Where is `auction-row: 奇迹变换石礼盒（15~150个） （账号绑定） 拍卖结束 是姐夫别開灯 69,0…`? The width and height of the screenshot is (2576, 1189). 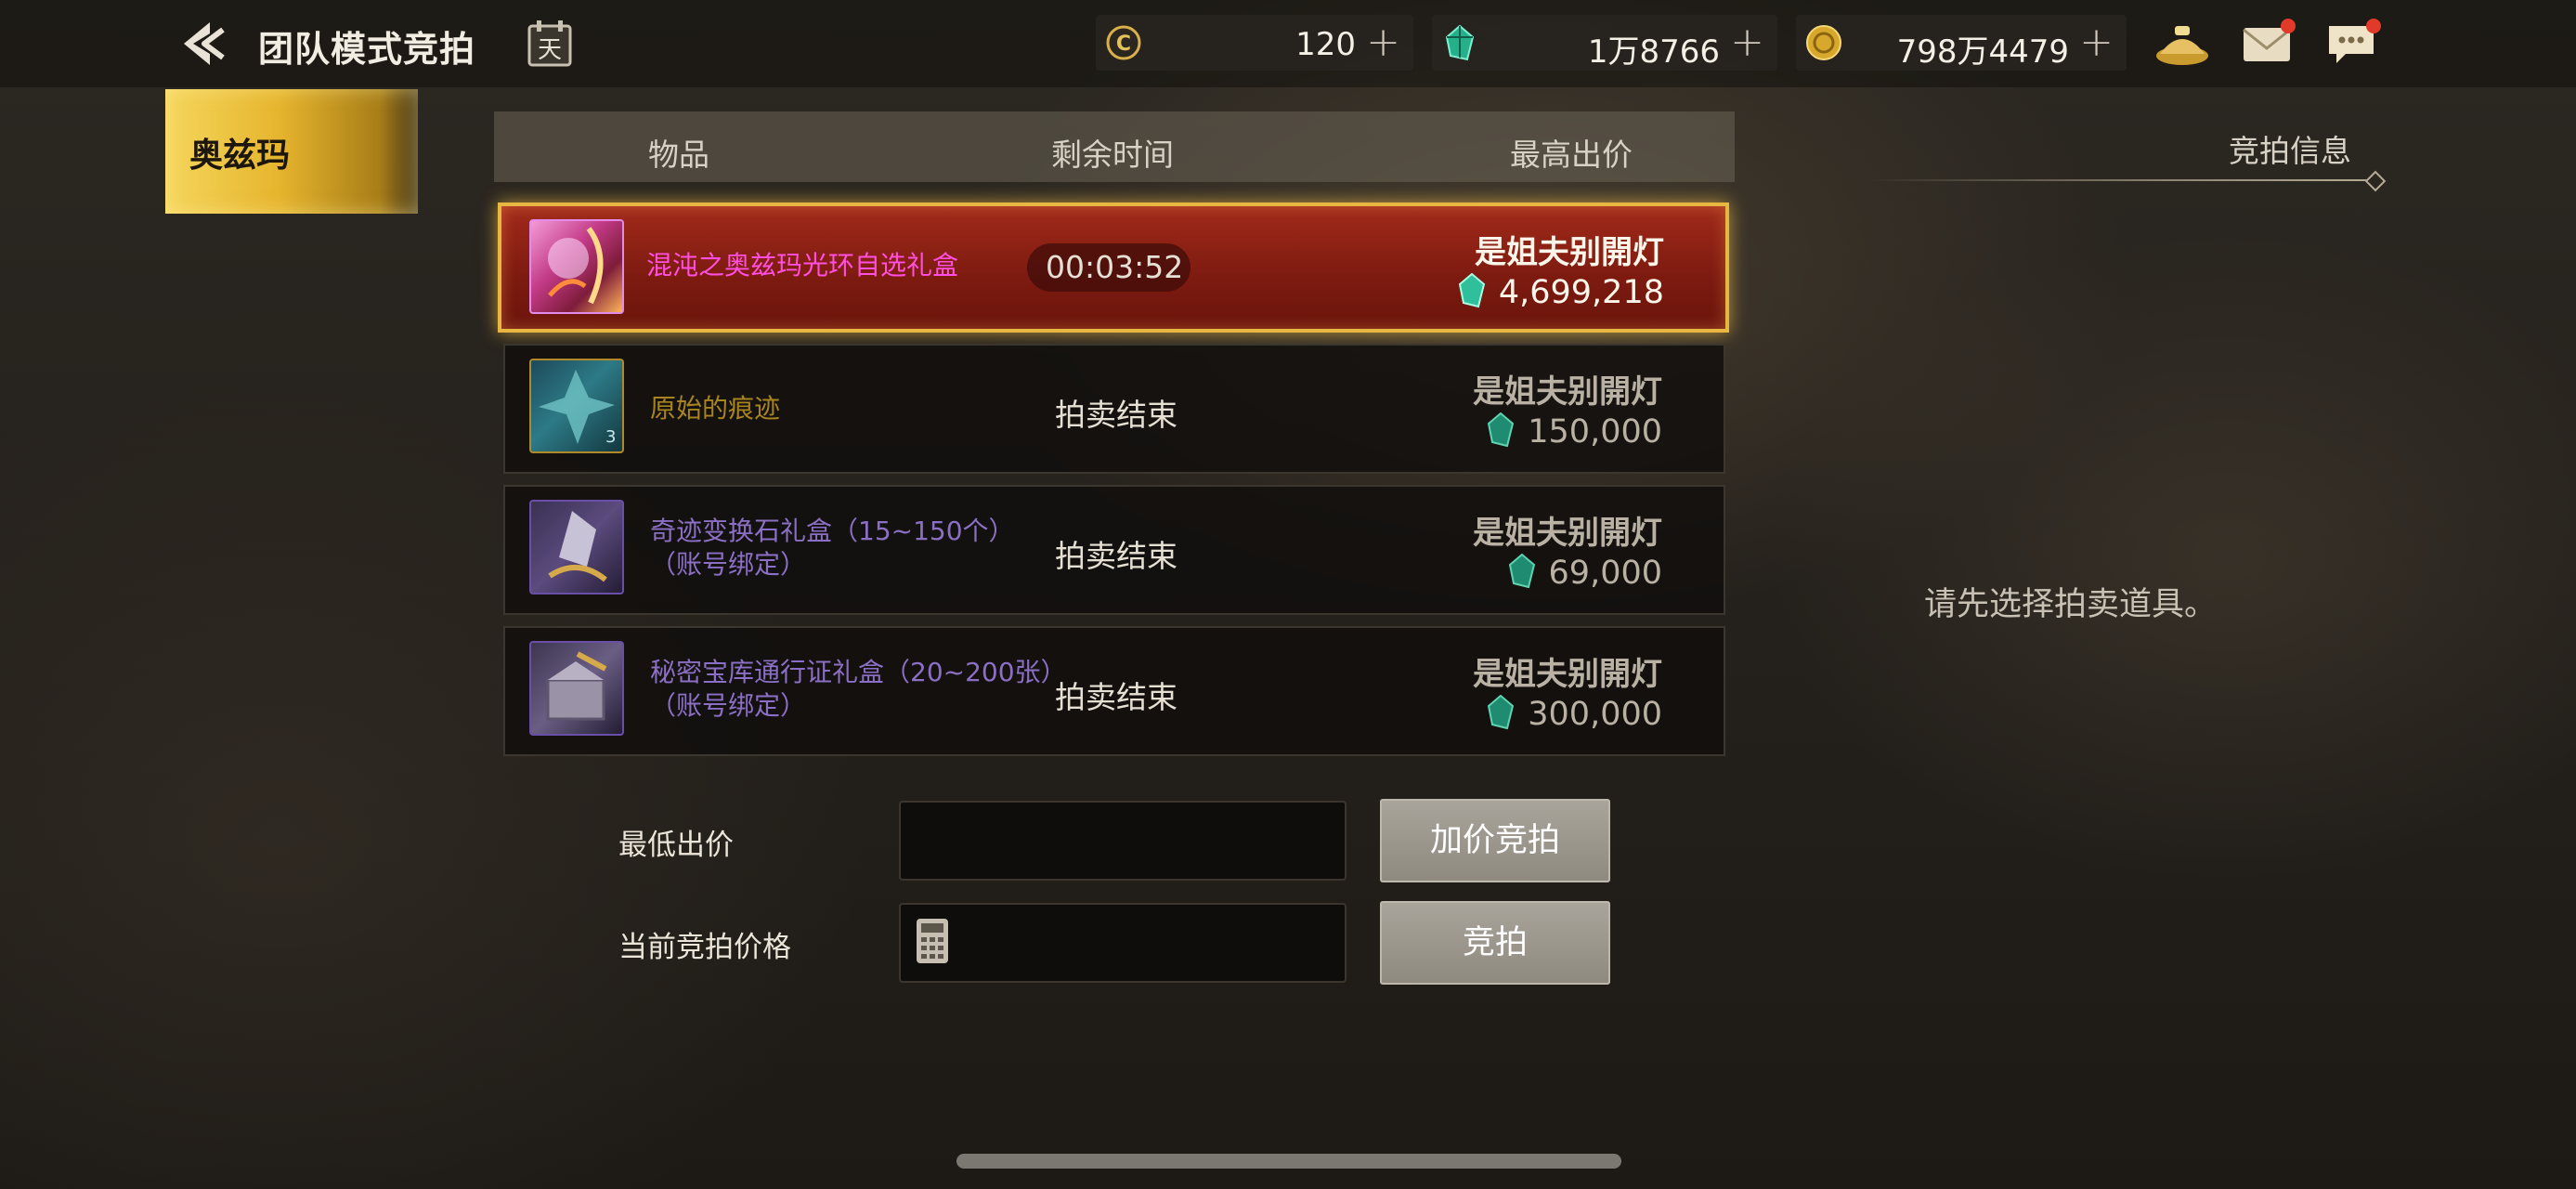
auction-row: 奇迹变换石礼盒（15~150个） （账号绑定） 拍卖结束 是姐夫别開灯 69,0… is located at coordinates (1114, 550).